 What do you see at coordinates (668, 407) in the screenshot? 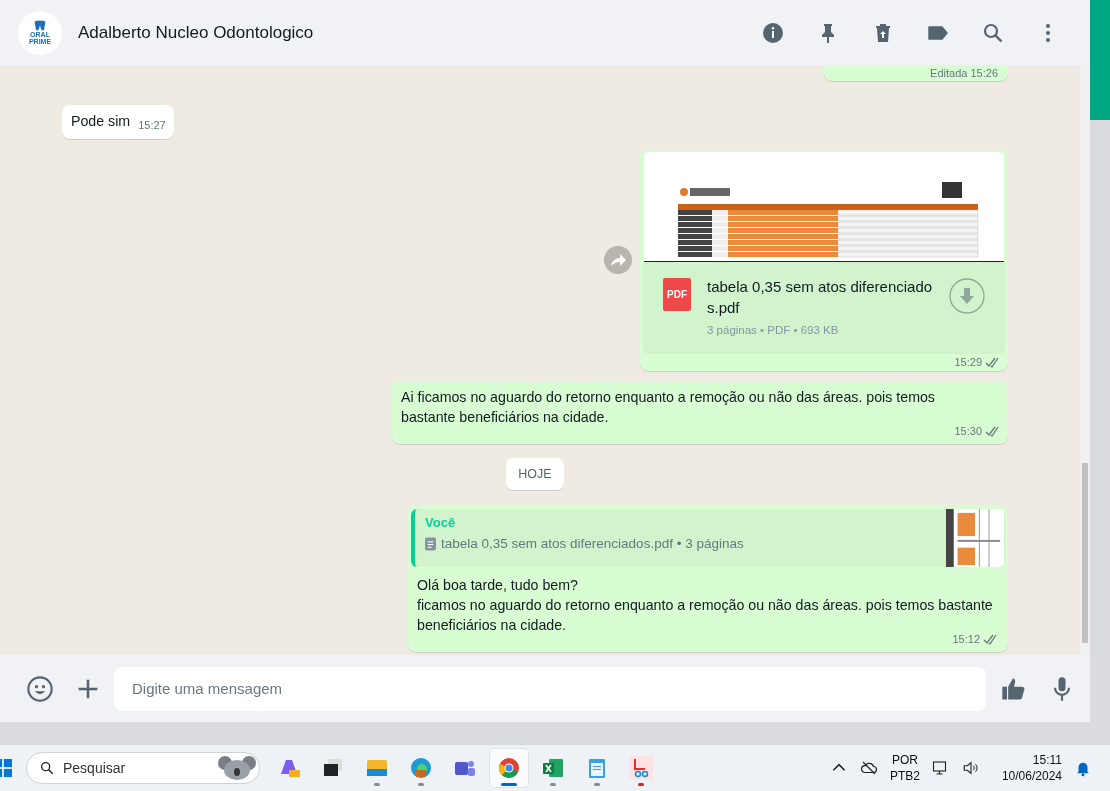
I see `message-text: Ai ficamos no aguardo do retorno enquanto a remoção ou não das áreas. pois temos bastante beneficiários na cidade.` at bounding box center [668, 407].